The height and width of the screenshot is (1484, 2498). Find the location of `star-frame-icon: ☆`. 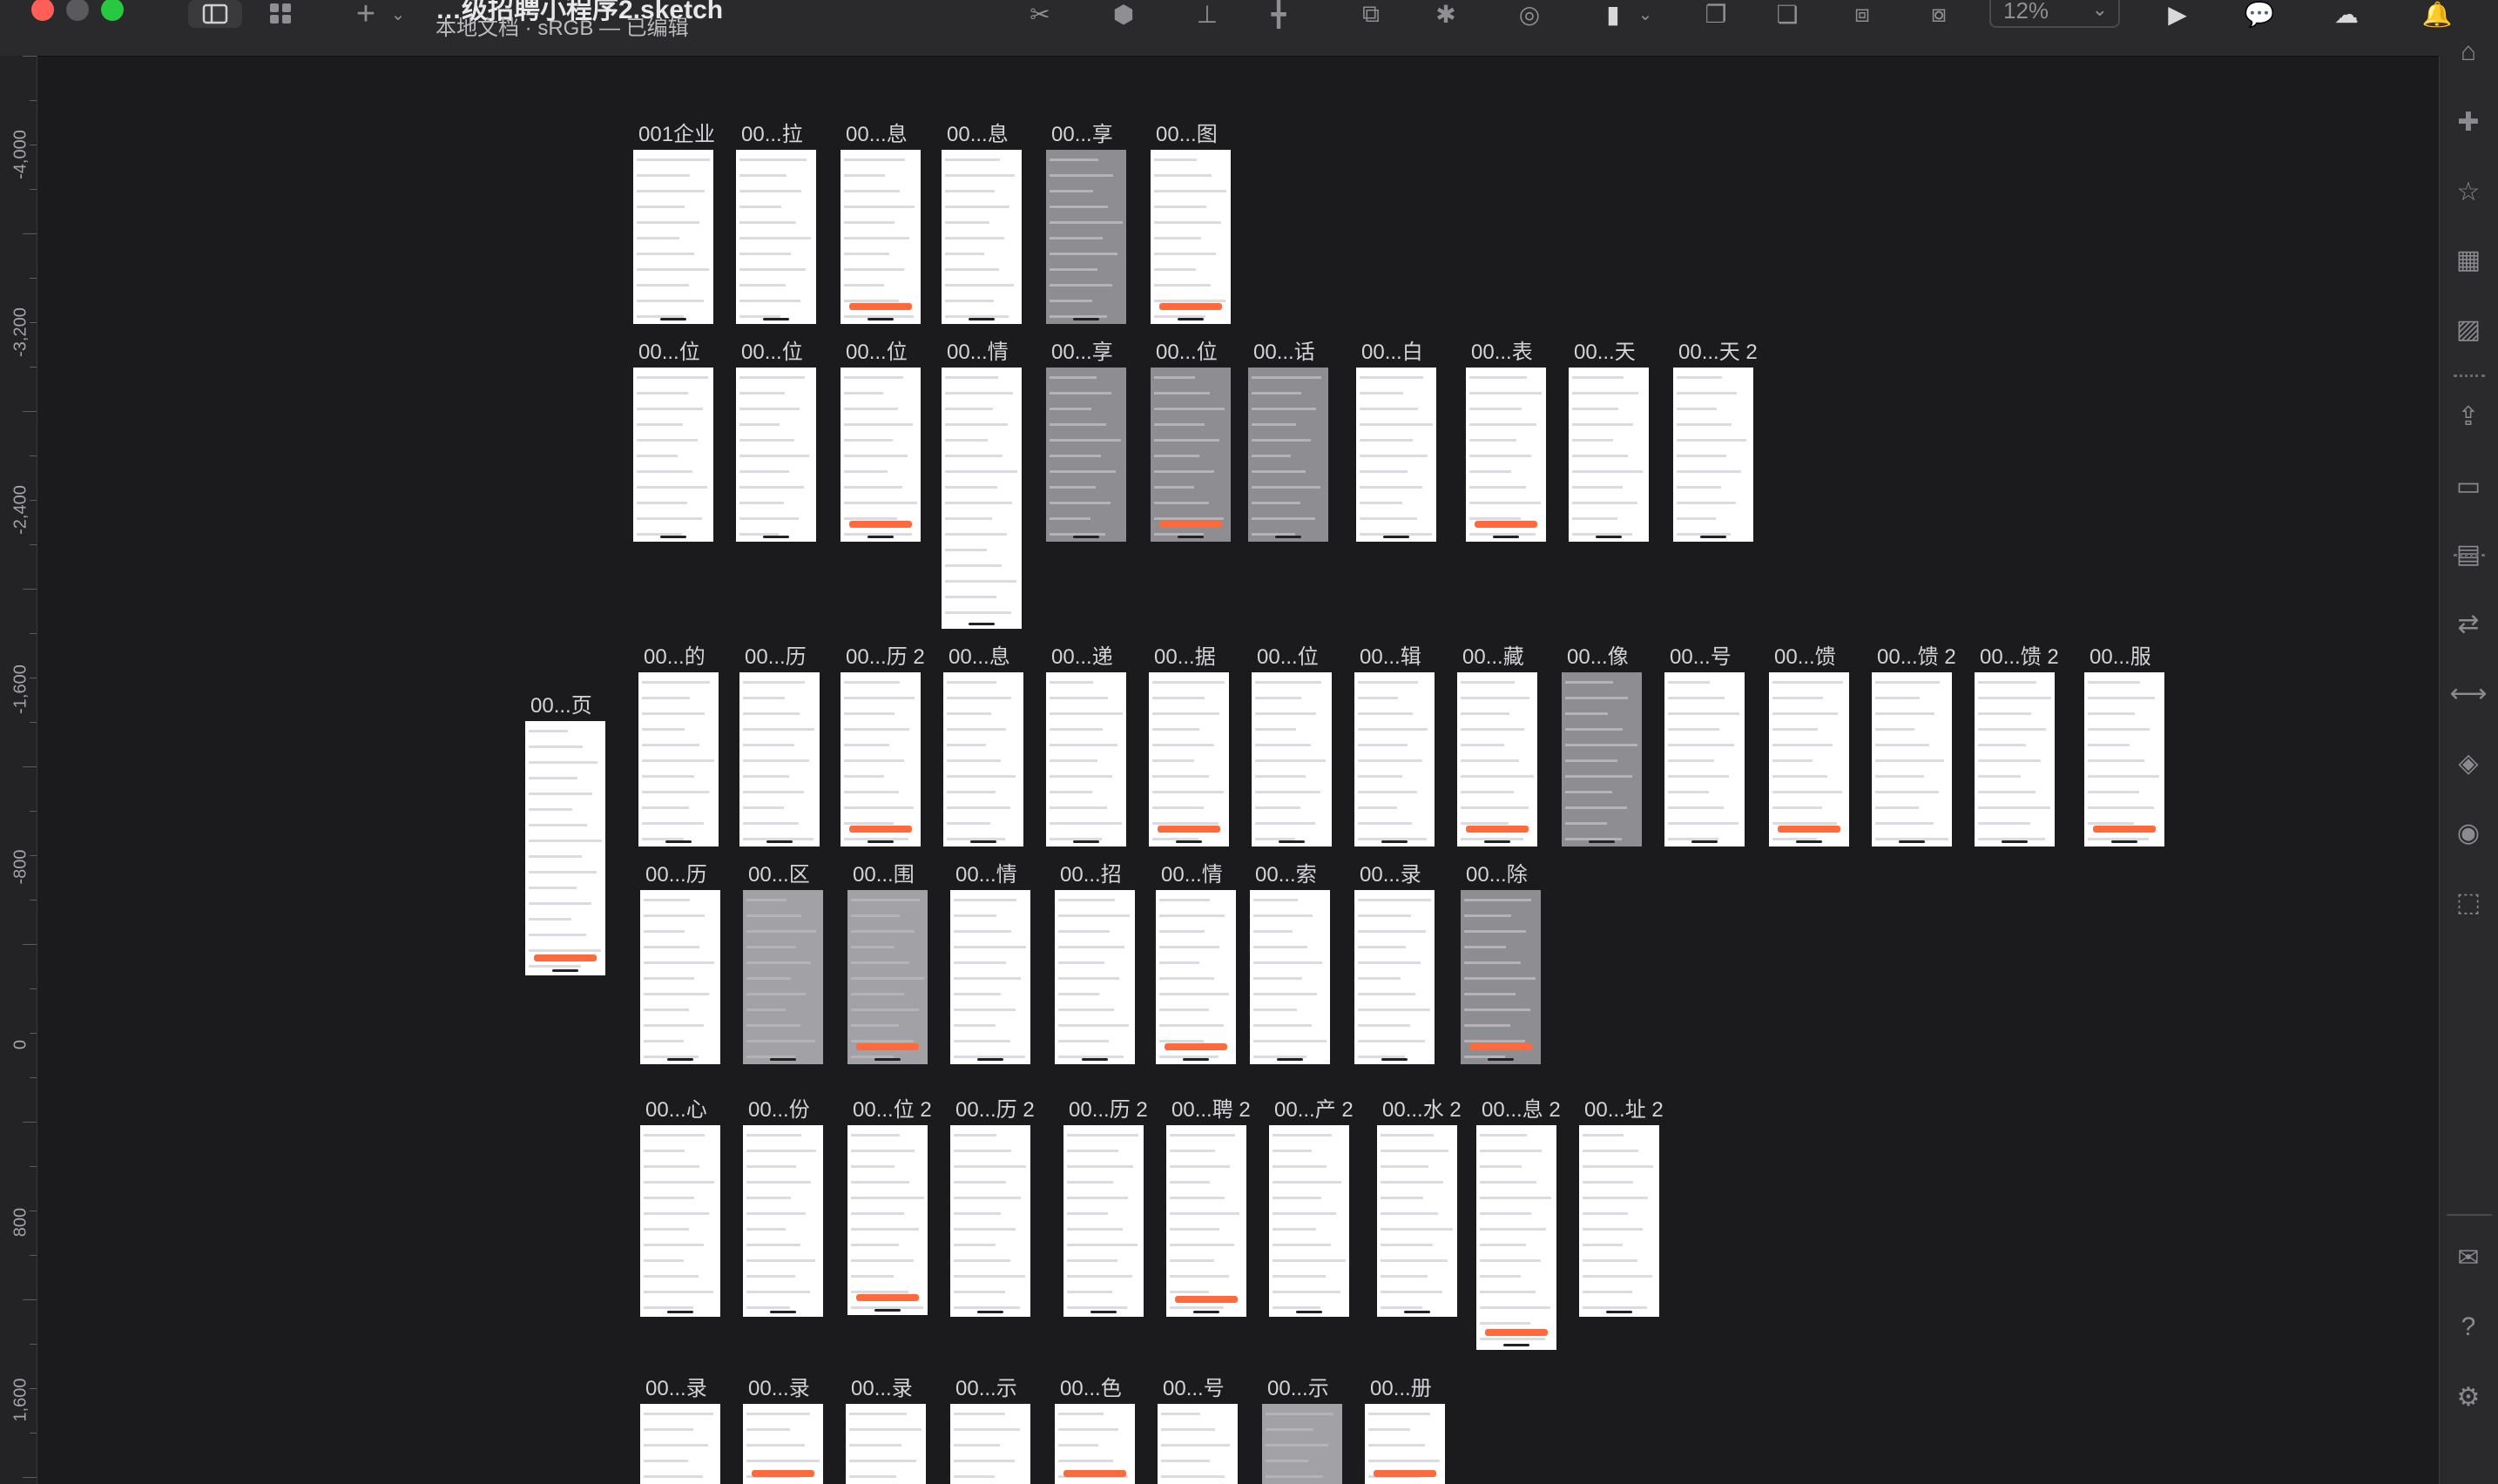

star-frame-icon: ☆ is located at coordinates (2468, 191).